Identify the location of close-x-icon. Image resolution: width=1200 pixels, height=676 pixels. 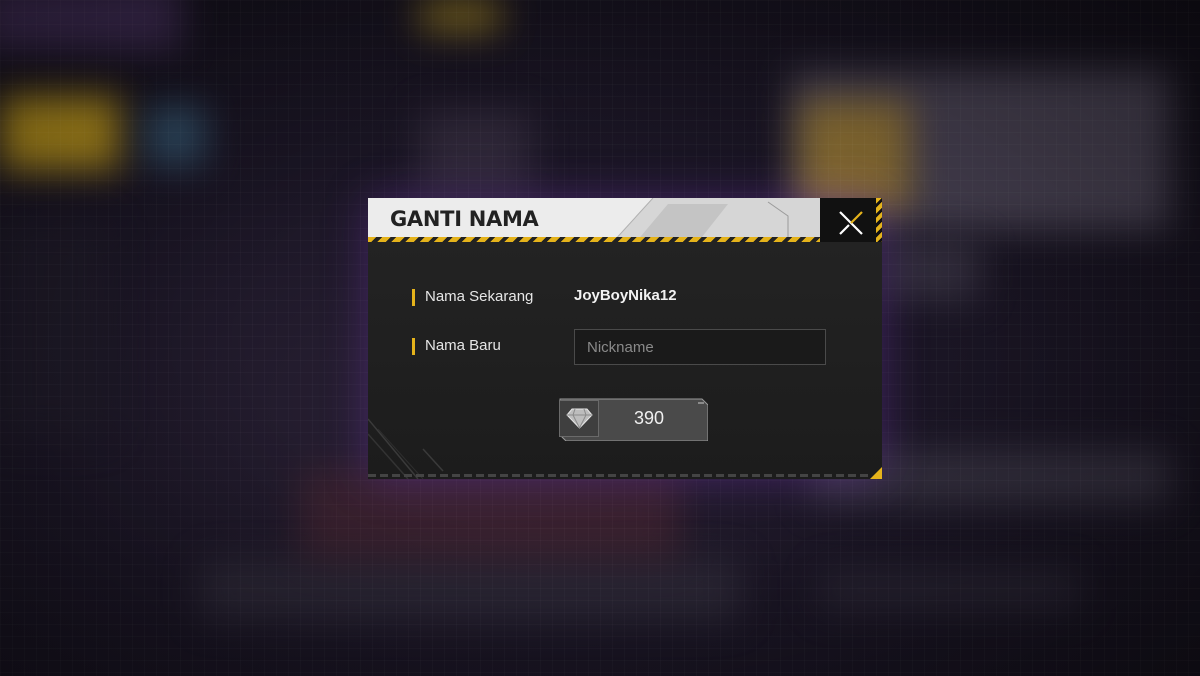
(851, 223).